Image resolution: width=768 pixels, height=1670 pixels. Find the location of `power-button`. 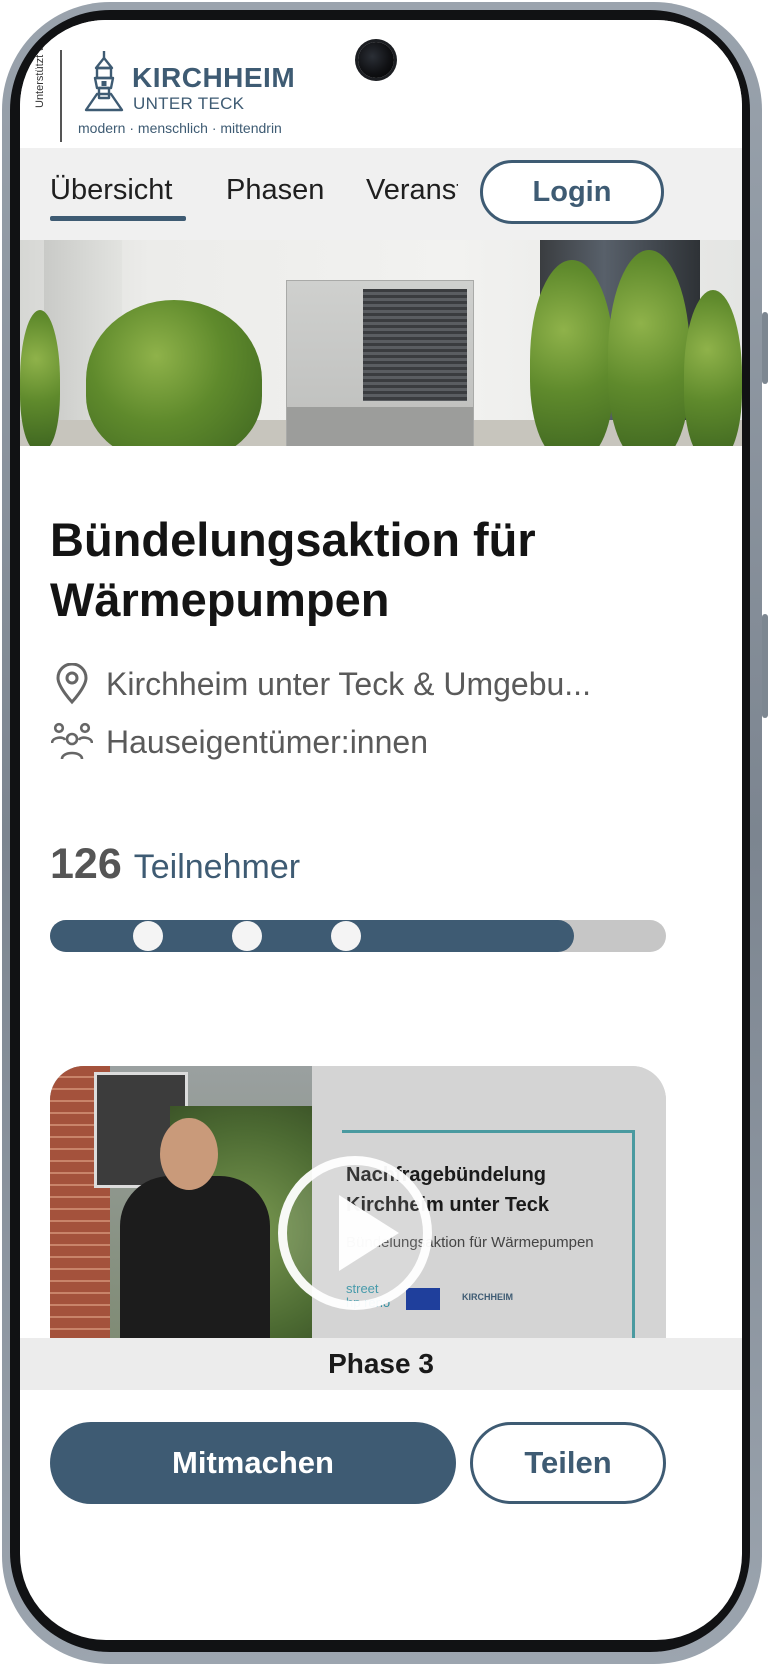

power-button is located at coordinates (765, 666).